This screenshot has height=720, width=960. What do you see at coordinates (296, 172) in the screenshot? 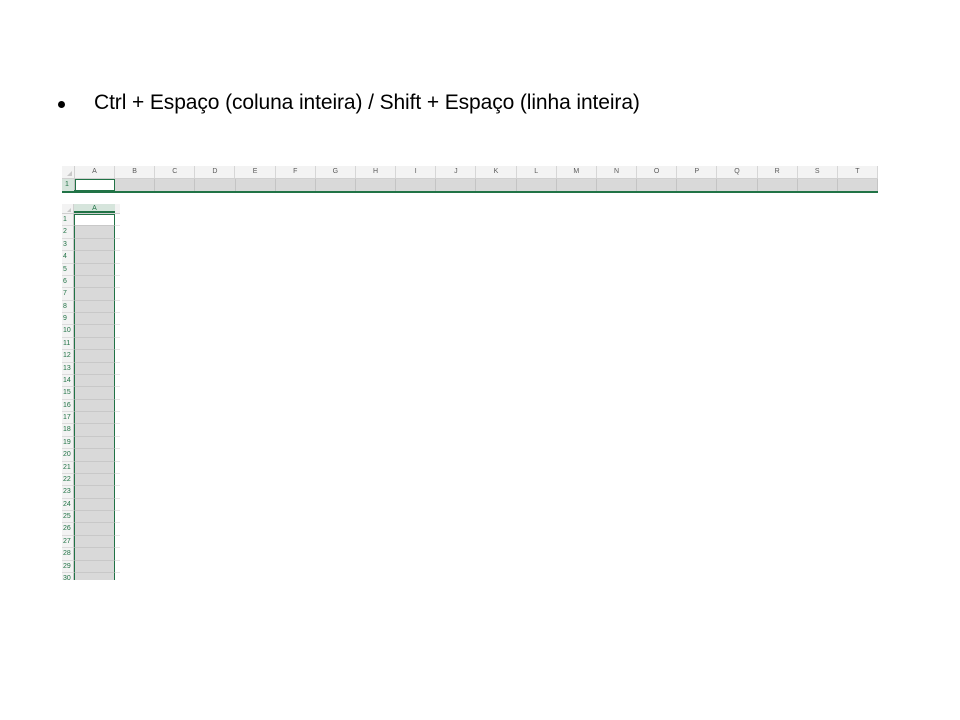
I see `column-header-f: F` at bounding box center [296, 172].